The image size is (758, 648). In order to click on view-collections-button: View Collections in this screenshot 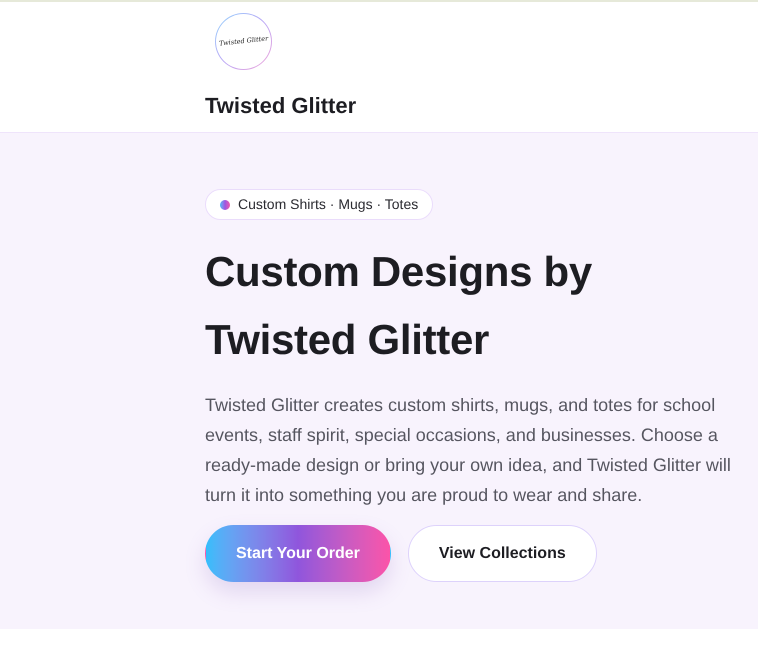, I will do `click(502, 553)`.